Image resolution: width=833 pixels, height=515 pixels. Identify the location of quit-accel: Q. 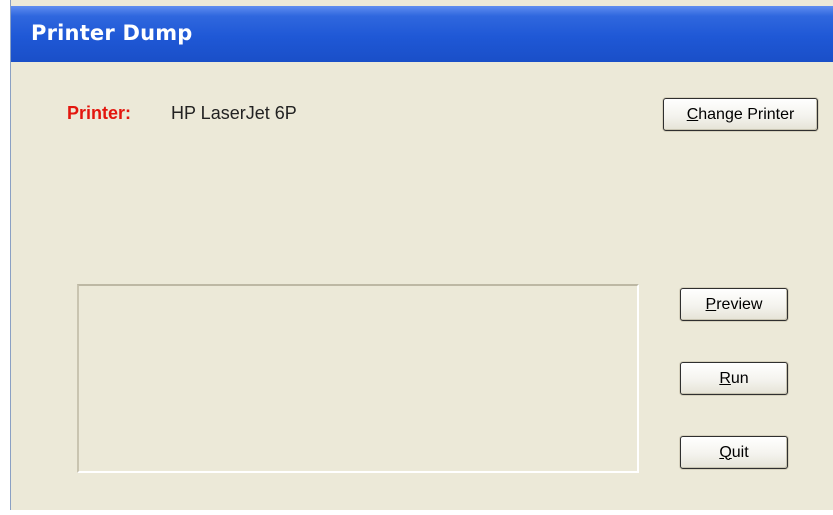
(725, 452).